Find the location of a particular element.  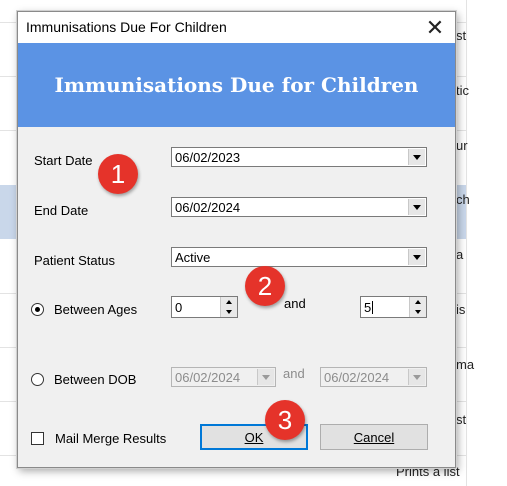

between-dob-label: Between DOB is located at coordinates (95, 379).